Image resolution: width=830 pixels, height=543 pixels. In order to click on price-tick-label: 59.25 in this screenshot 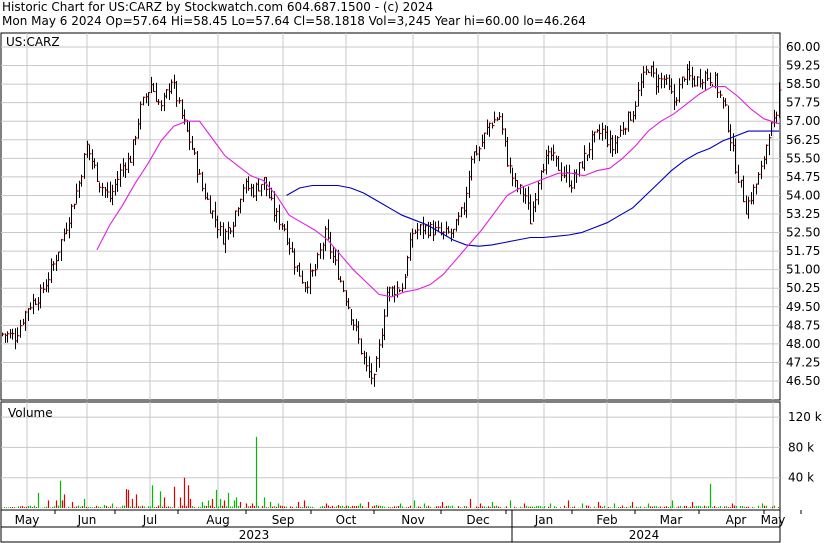, I will do `click(803, 66)`.